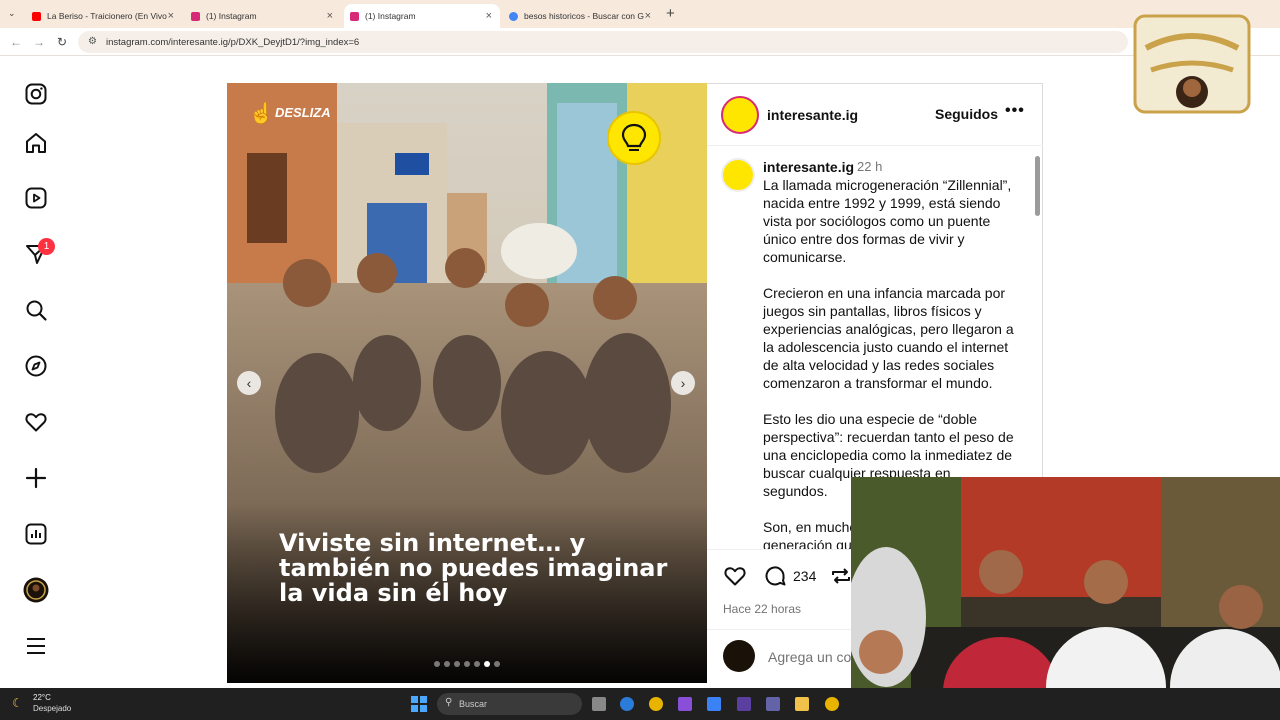 The width and height of the screenshot is (1280, 720). Describe the element at coordinates (683, 383) in the screenshot. I see `carousel-next-button: ›` at that location.